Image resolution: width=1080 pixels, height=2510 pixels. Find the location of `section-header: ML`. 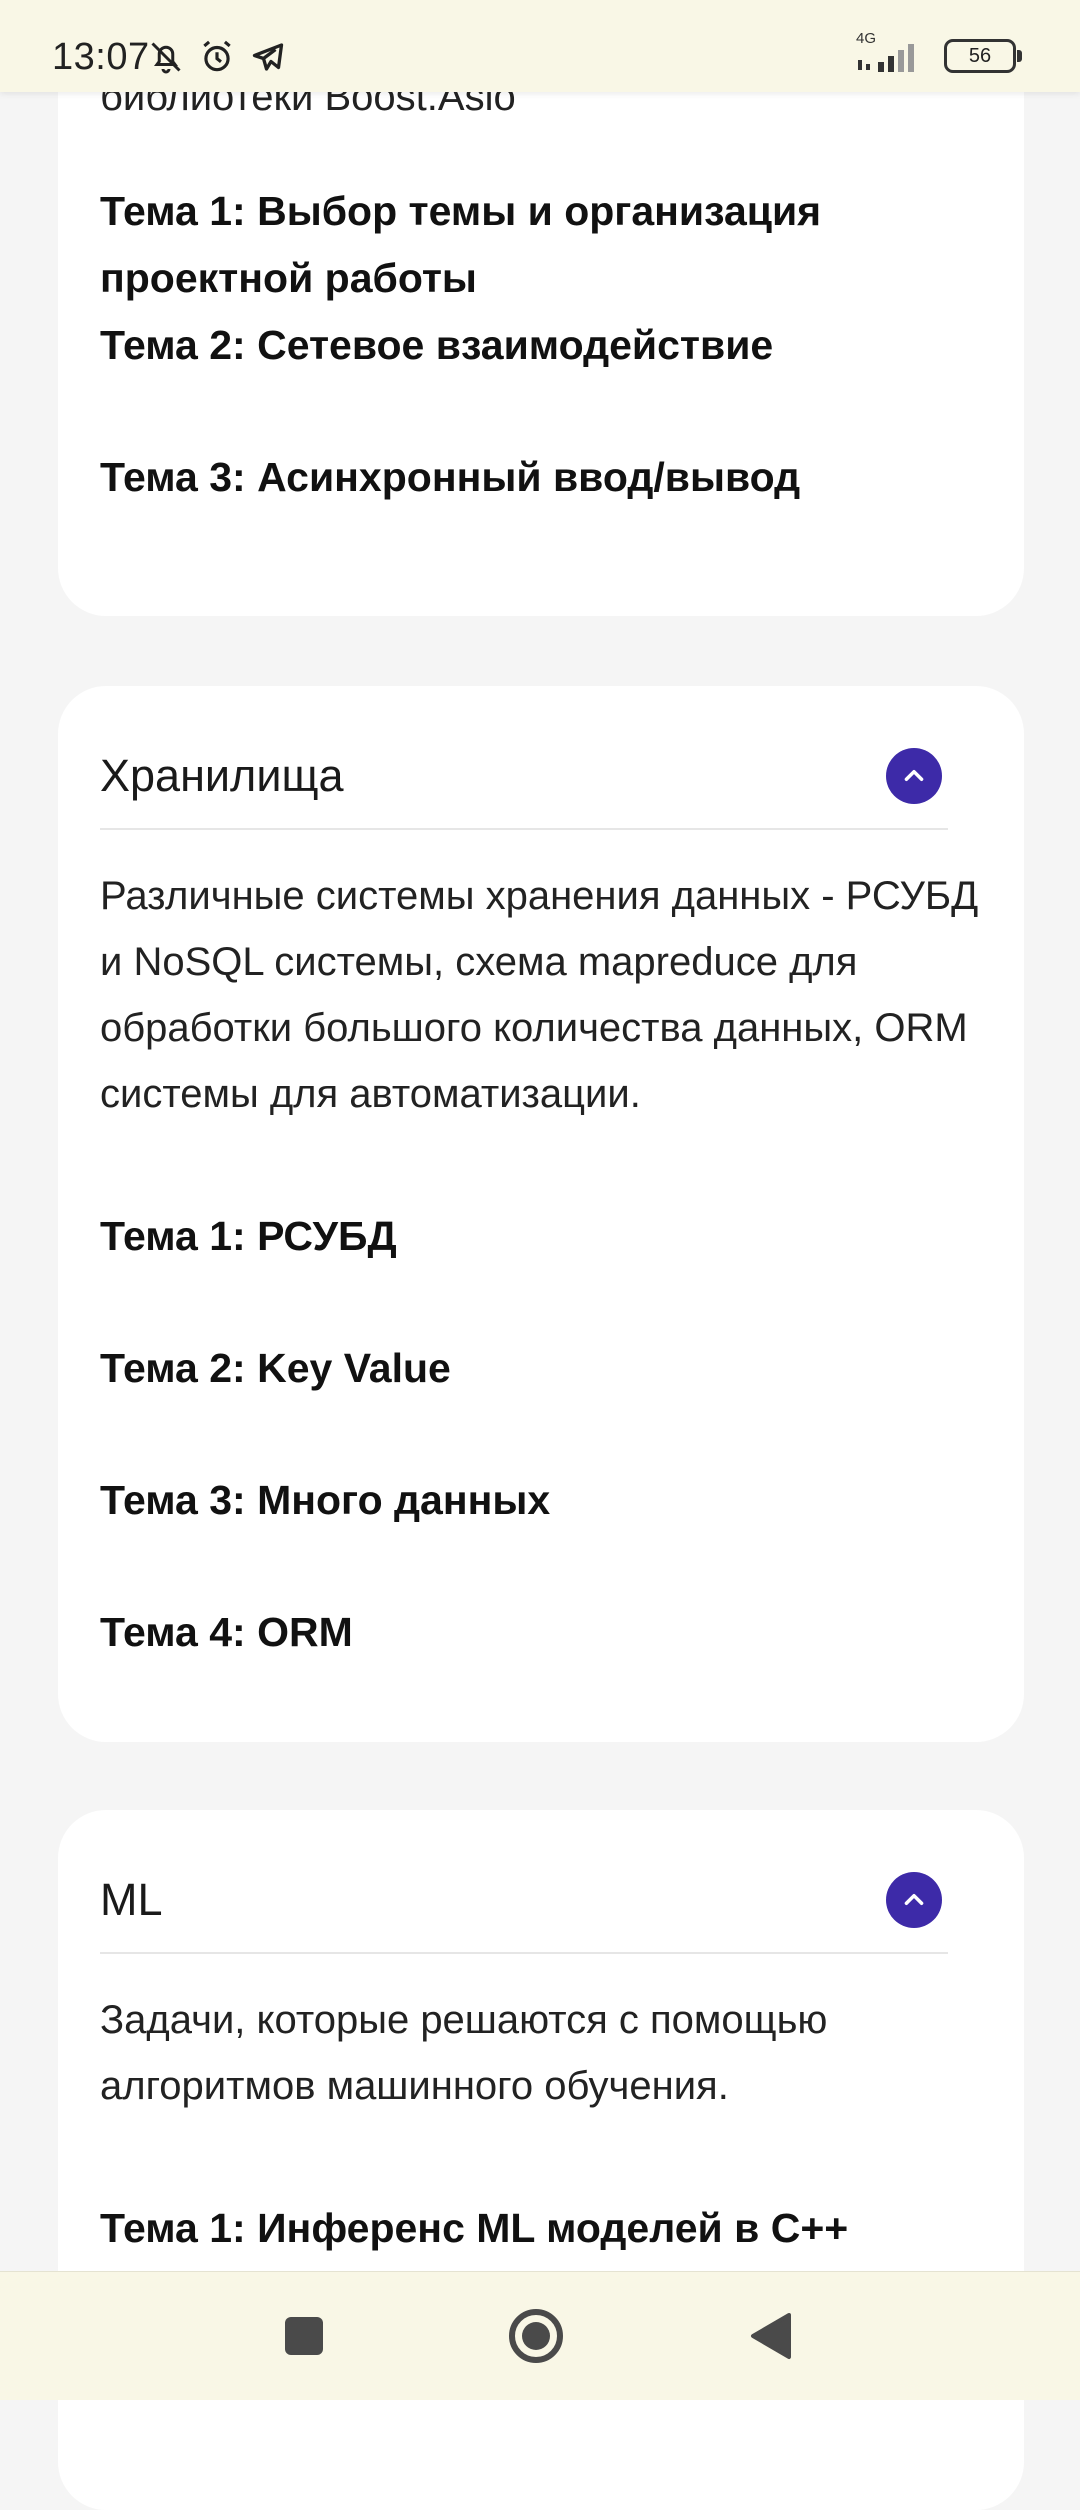

section-header: ML is located at coordinates (524, 1900).